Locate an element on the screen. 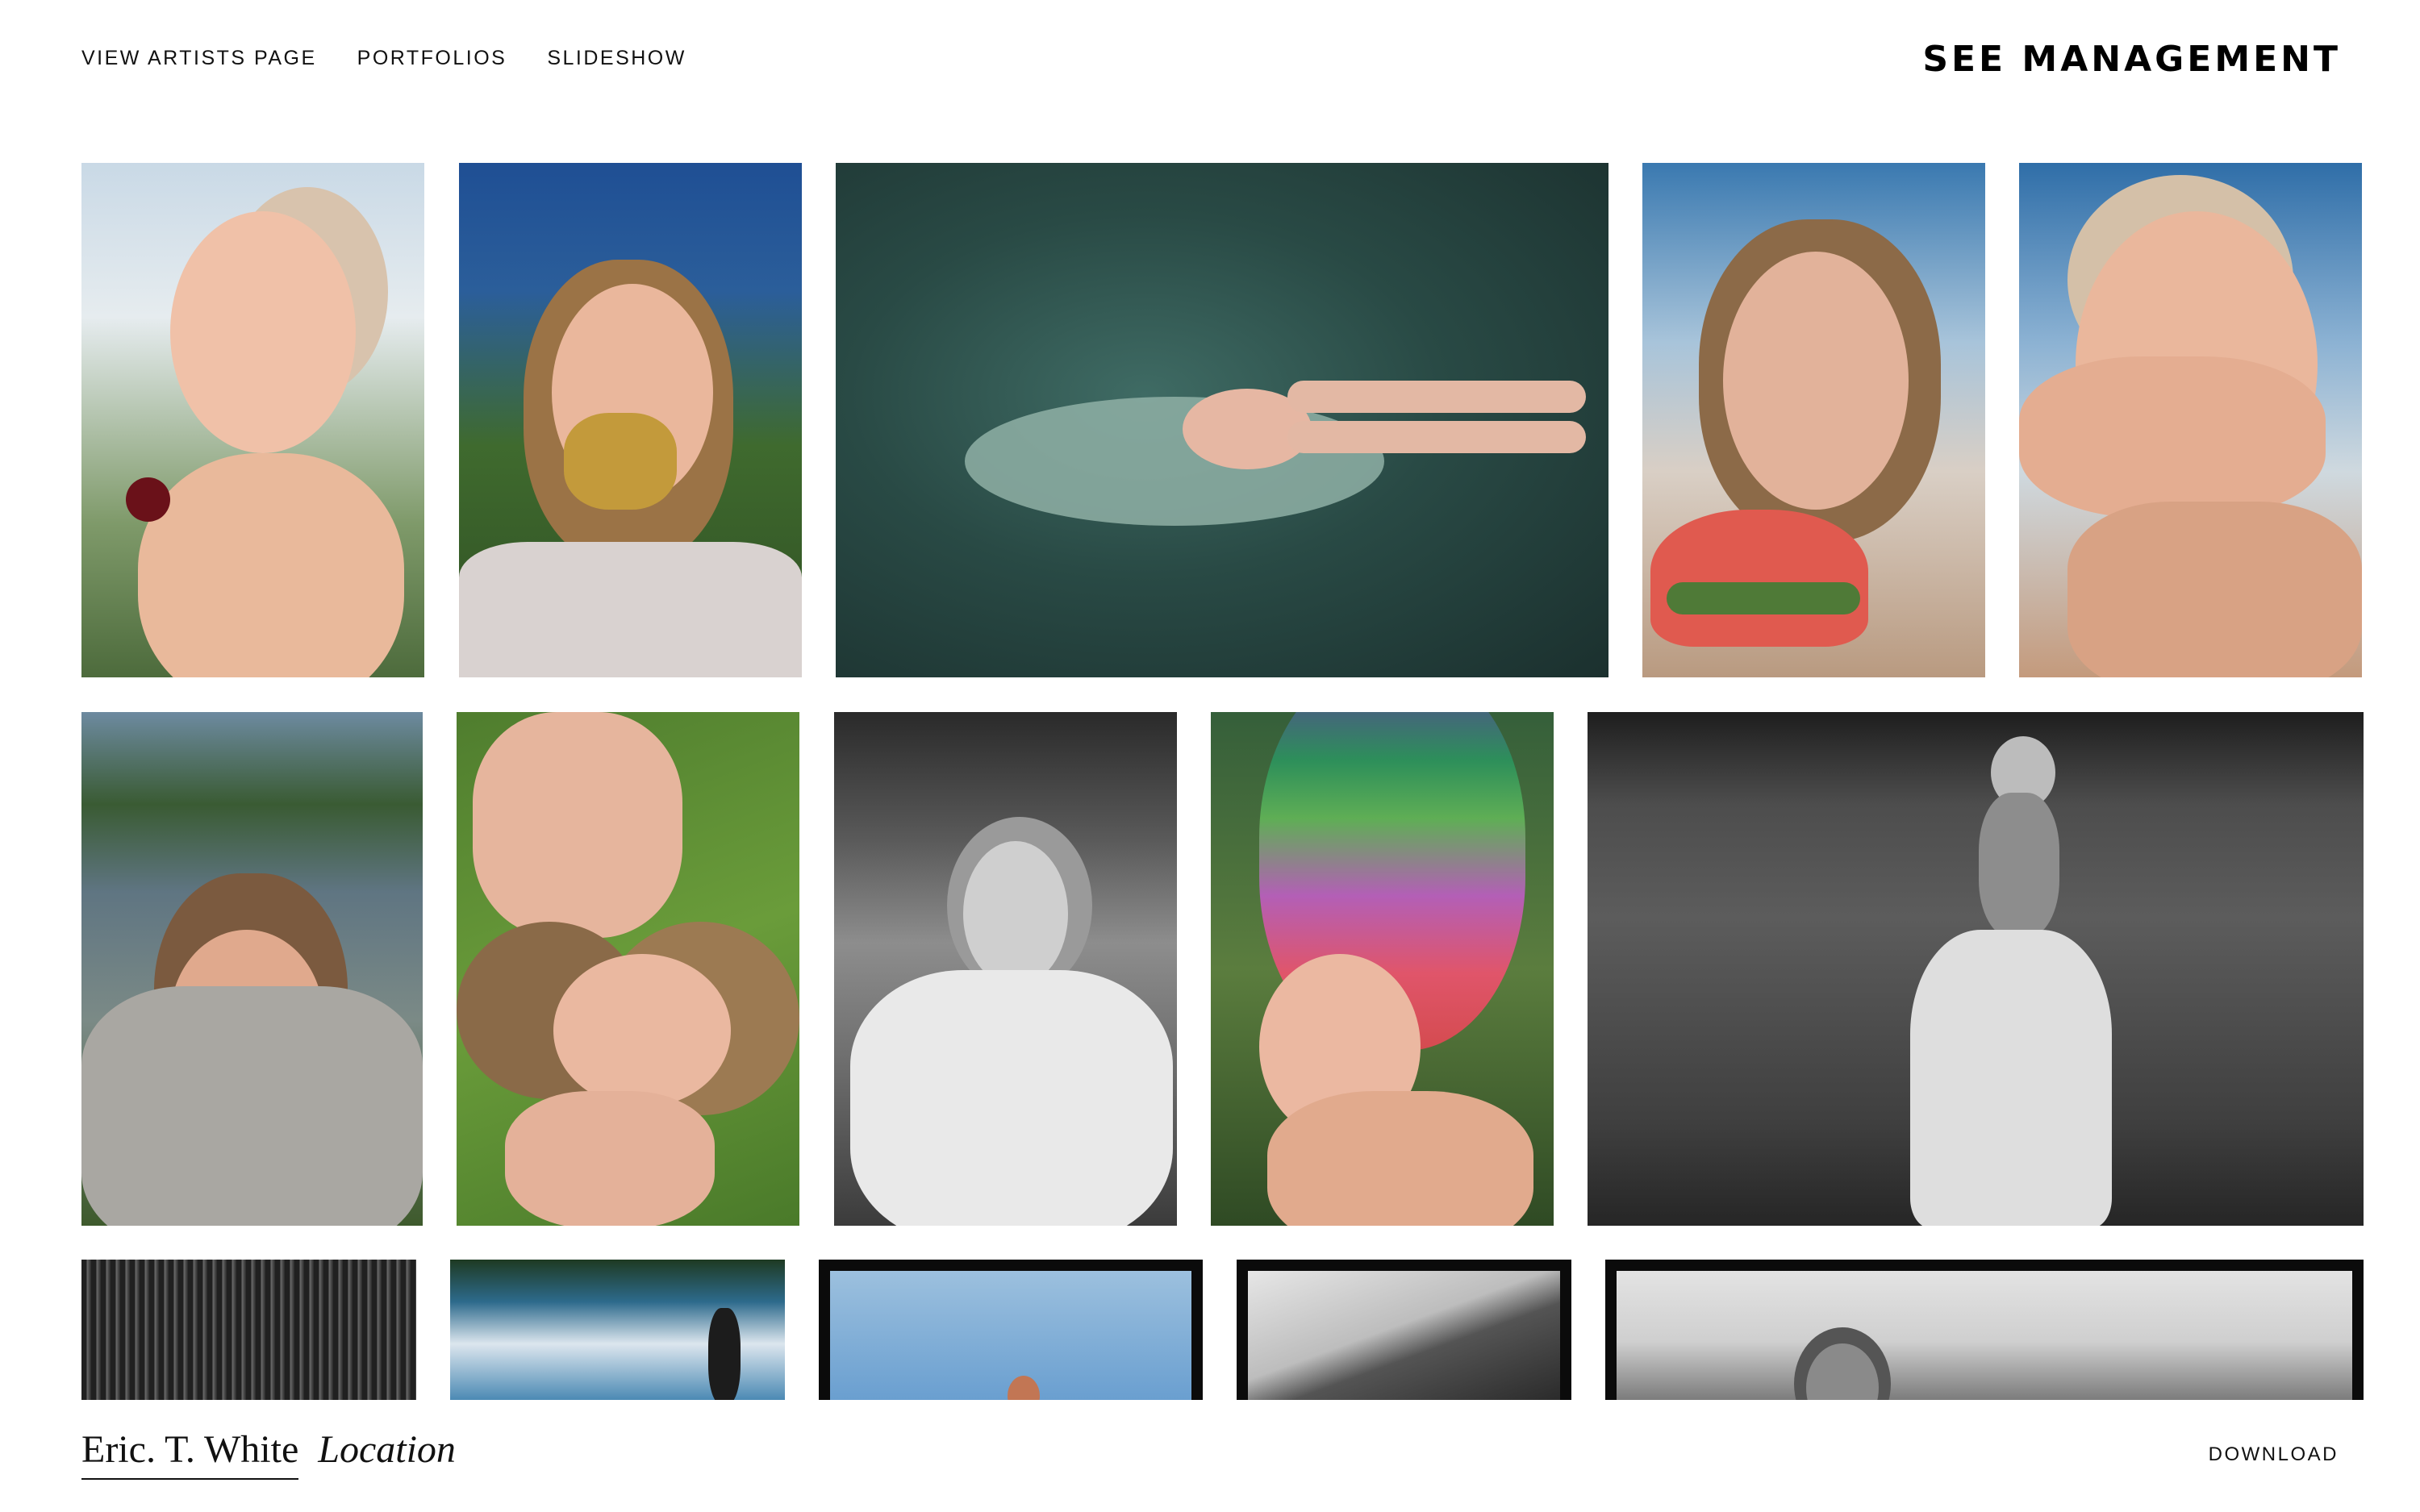  gallery-image-tulle-skirt is located at coordinates (1976, 969).